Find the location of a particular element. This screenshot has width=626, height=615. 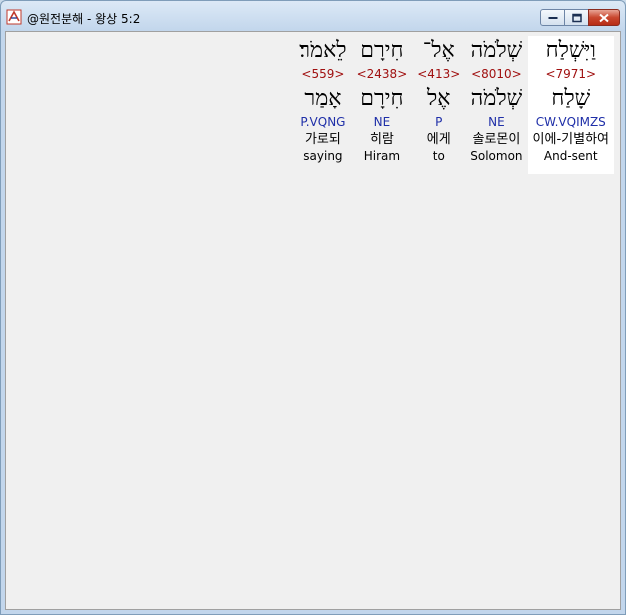

close-button is located at coordinates (604, 17).